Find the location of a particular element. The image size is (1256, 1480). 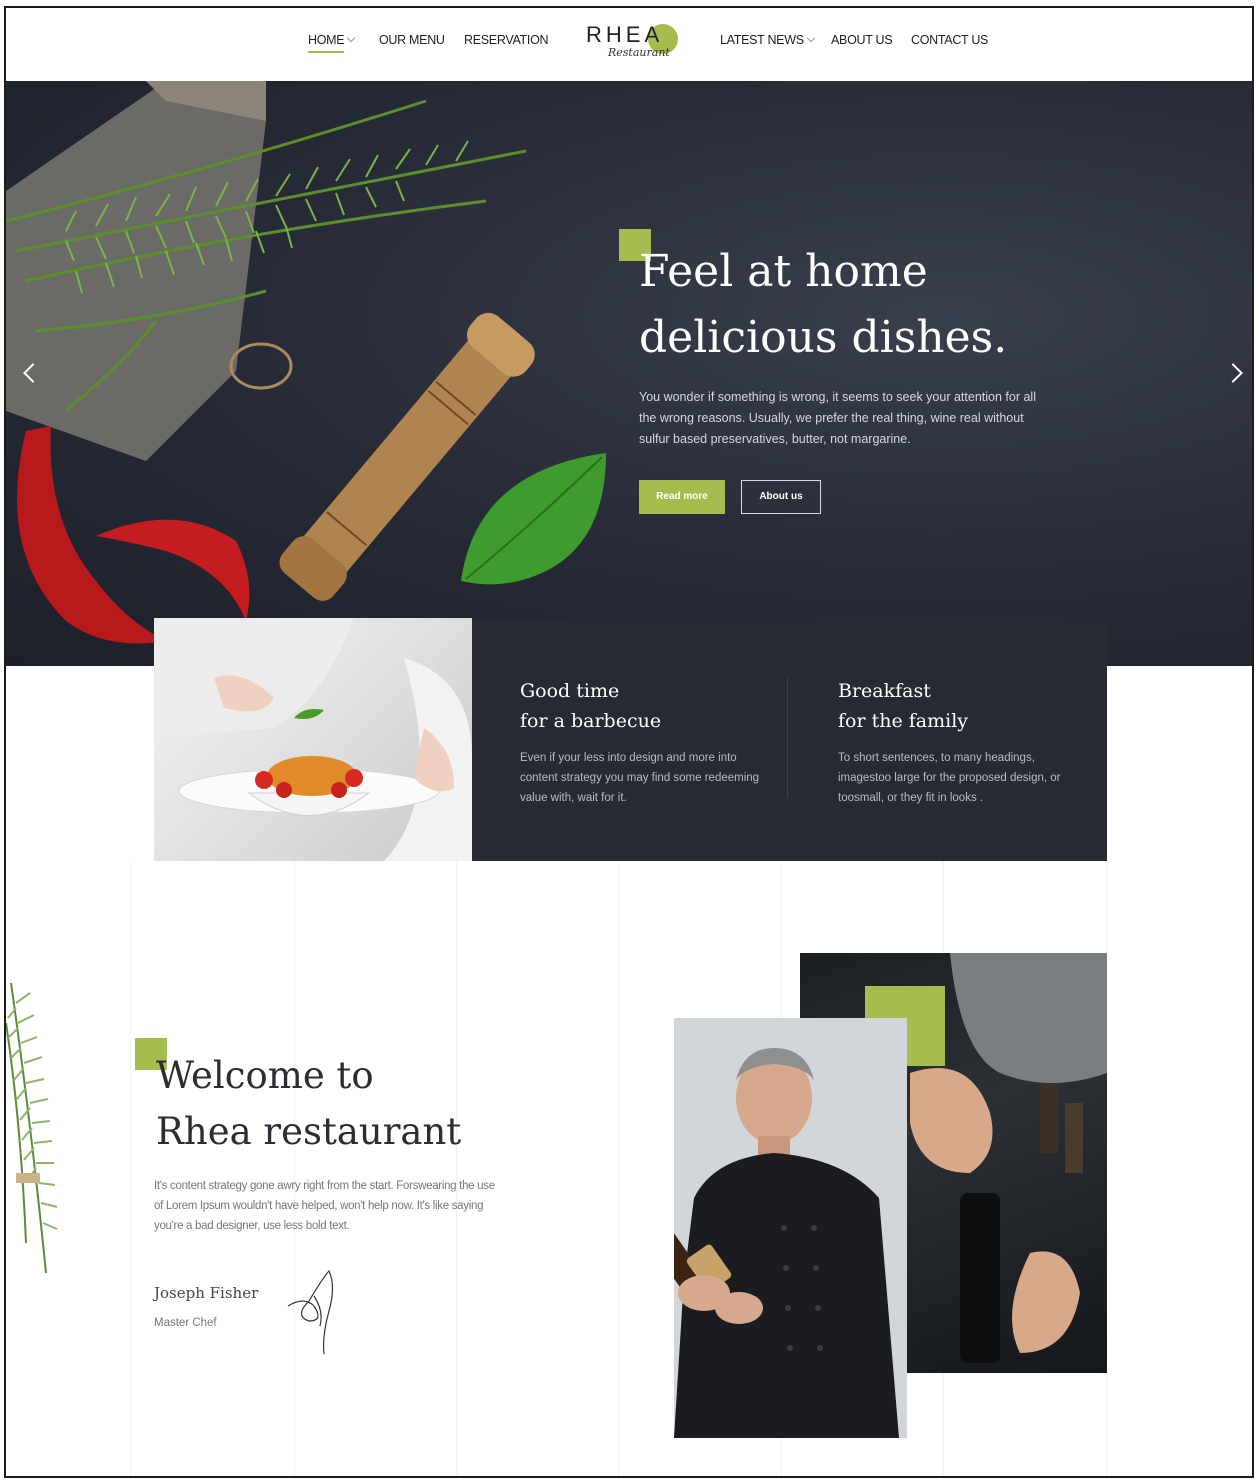

nav-label: ABOUT US is located at coordinates (862, 40).